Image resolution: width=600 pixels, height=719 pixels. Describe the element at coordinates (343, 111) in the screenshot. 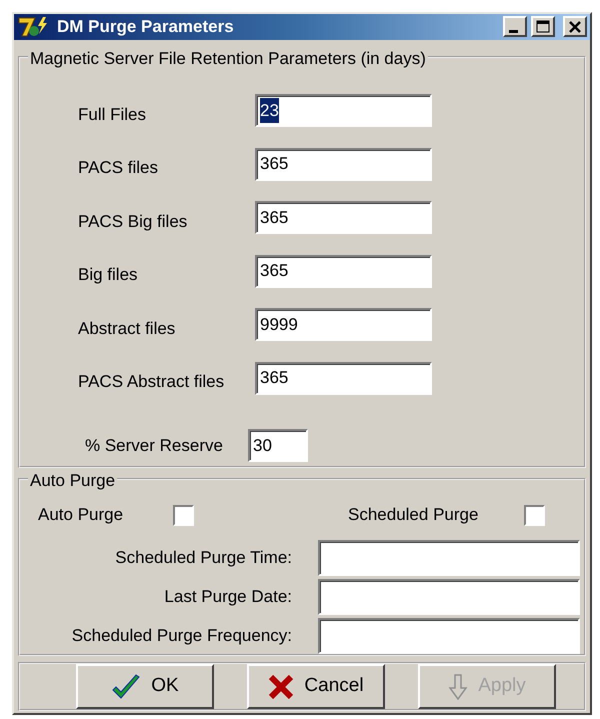

I see `input-field: 23` at that location.